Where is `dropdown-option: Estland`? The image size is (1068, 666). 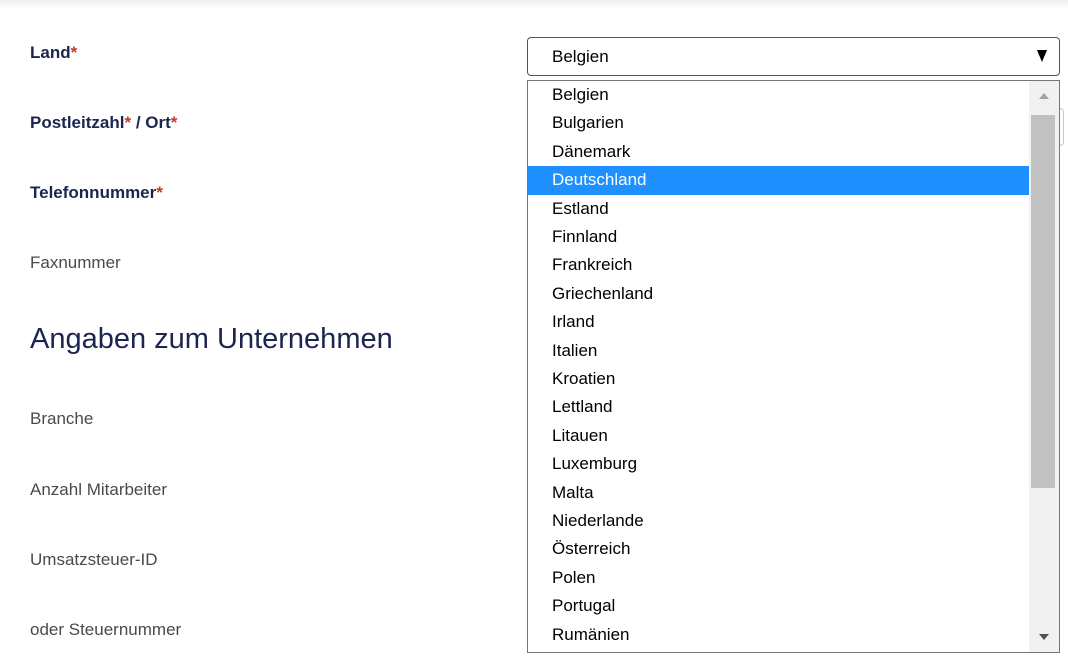 dropdown-option: Estland is located at coordinates (778, 209).